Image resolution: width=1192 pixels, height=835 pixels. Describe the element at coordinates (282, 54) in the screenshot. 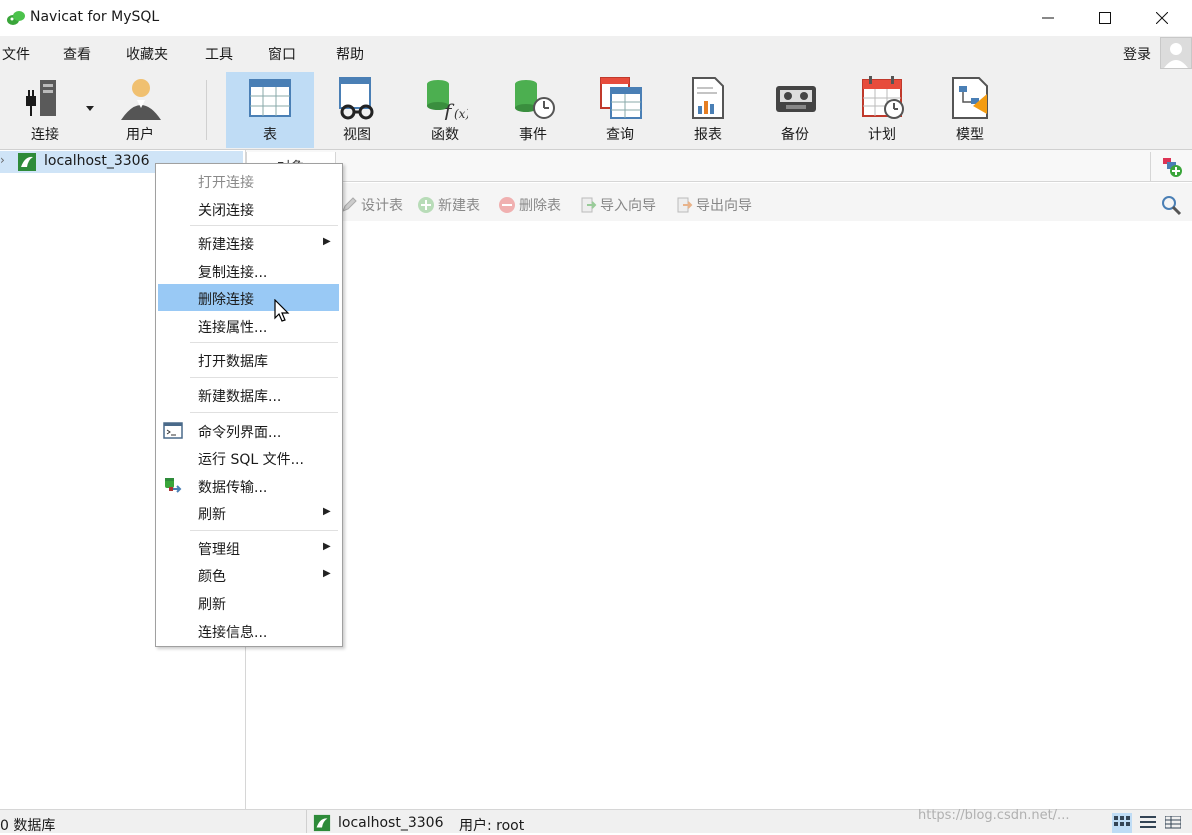

I see `menu-window: 窗口` at that location.